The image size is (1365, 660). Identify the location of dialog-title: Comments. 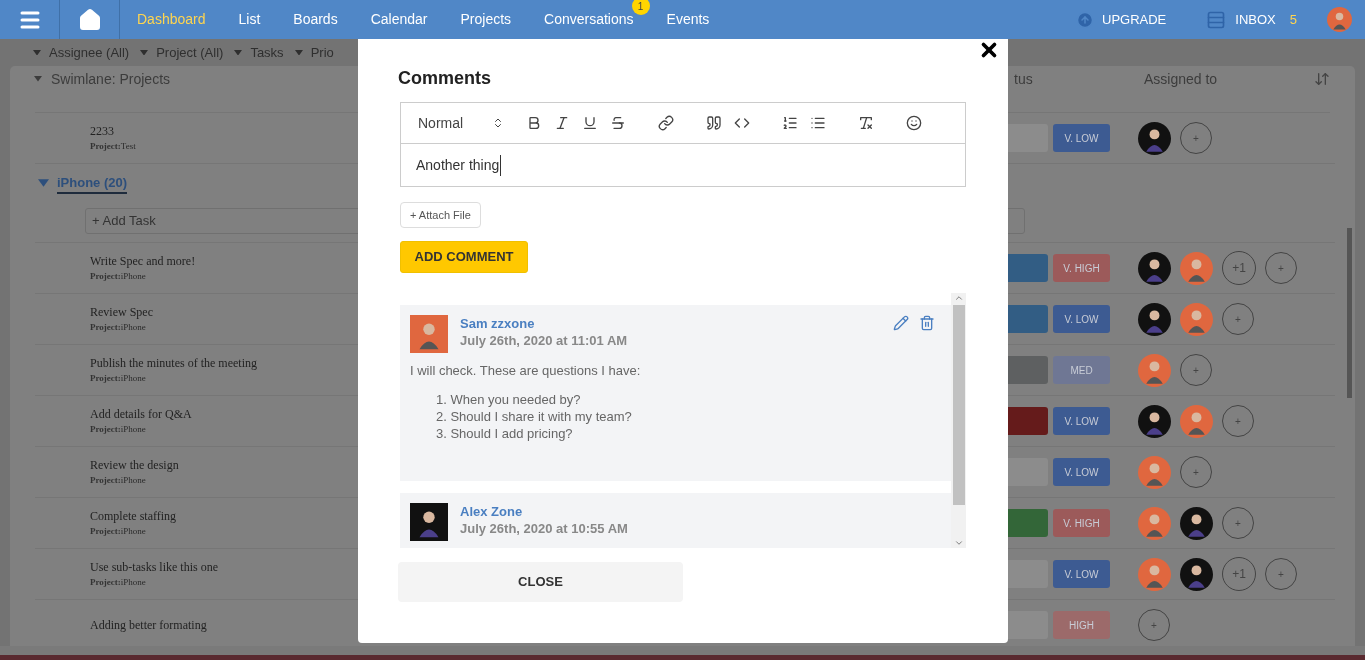
(445, 78).